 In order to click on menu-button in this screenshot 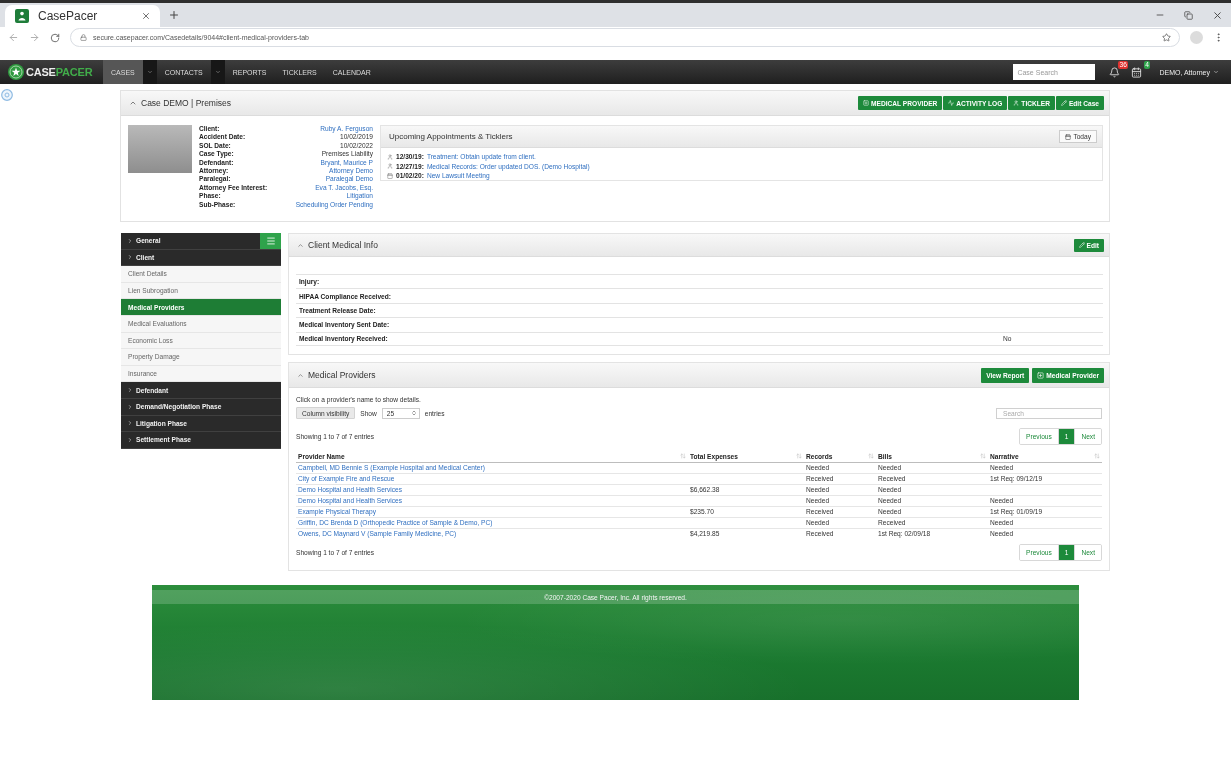, I will do `click(270, 241)`.